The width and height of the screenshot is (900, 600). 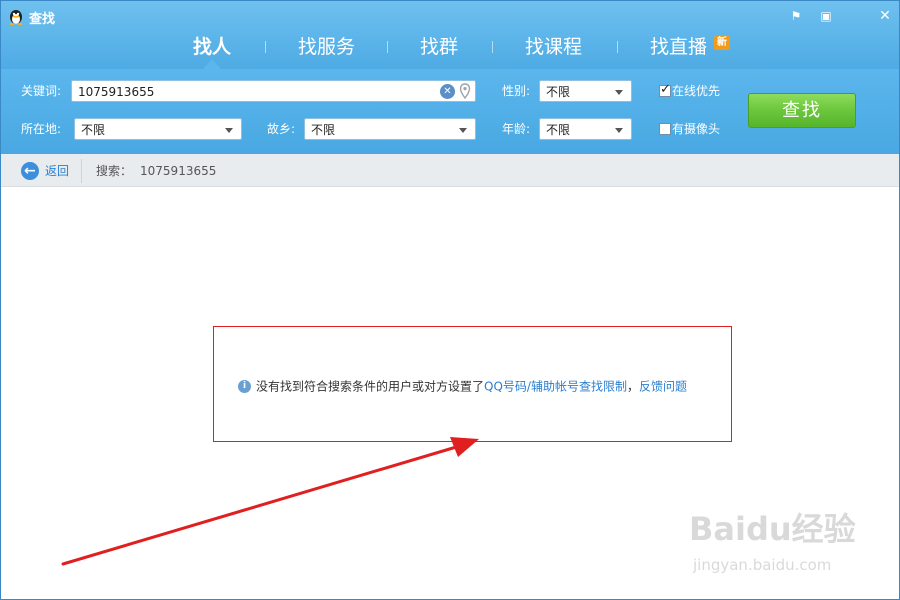 I want to click on back-arrow-icon: ←, so click(x=30, y=171).